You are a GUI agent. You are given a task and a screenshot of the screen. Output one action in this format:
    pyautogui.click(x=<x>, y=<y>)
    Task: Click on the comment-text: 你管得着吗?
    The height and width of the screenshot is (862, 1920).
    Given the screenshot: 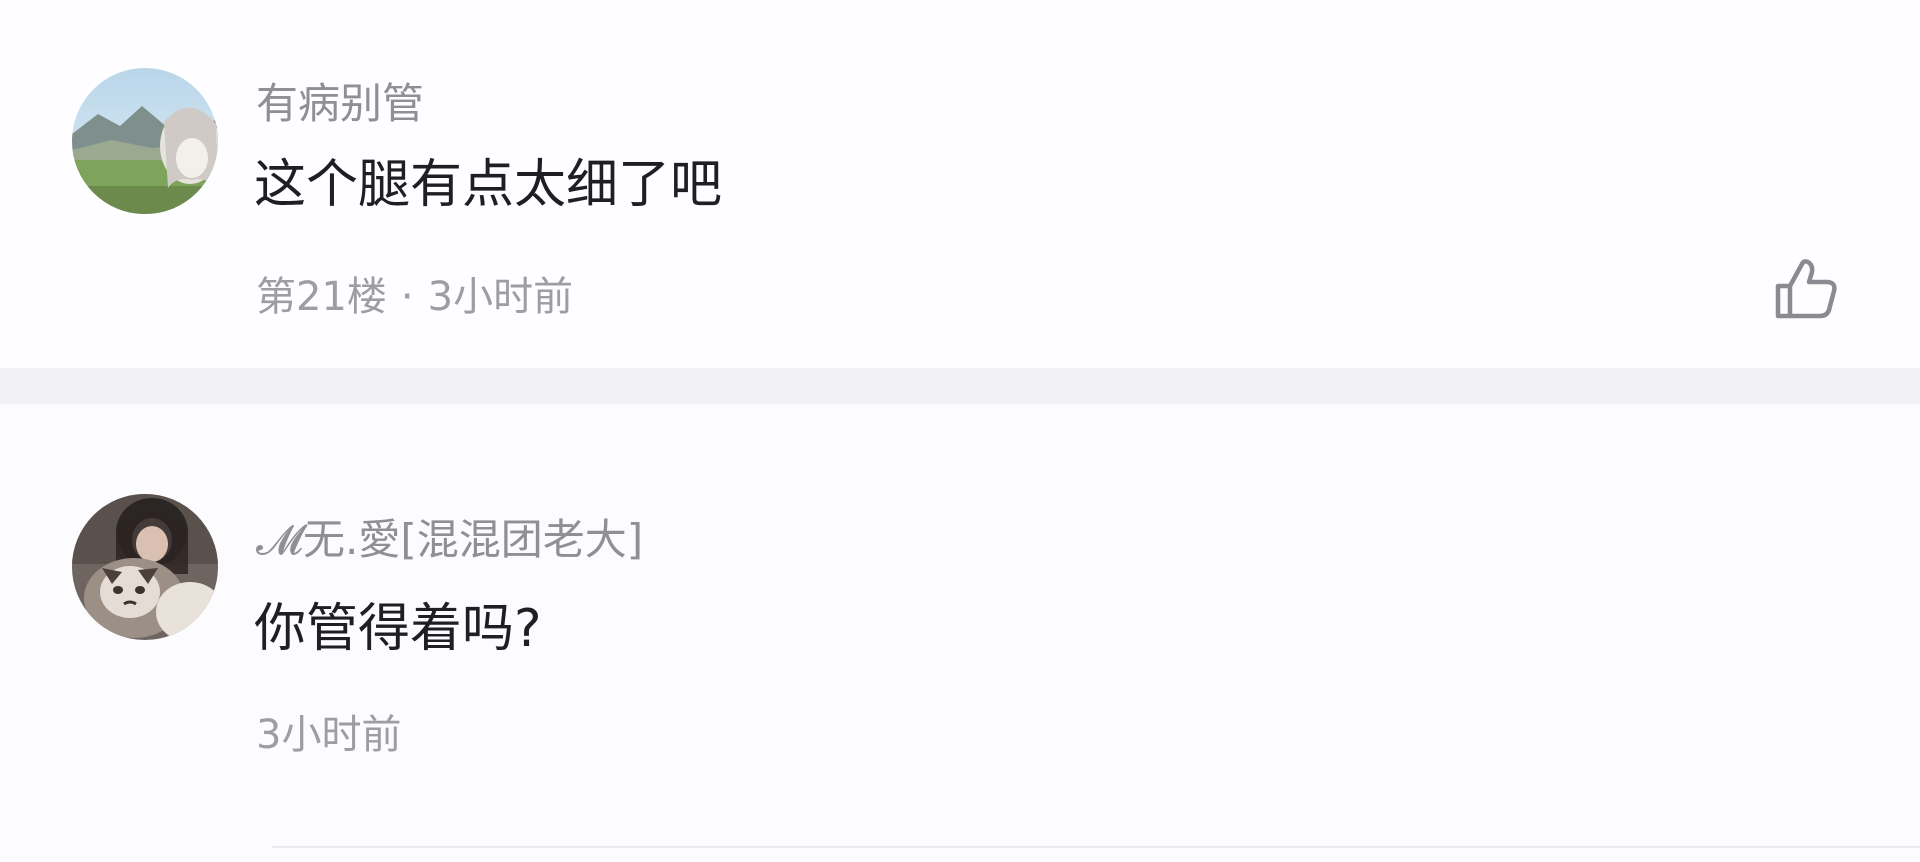 What is the action you would take?
    pyautogui.click(x=398, y=629)
    